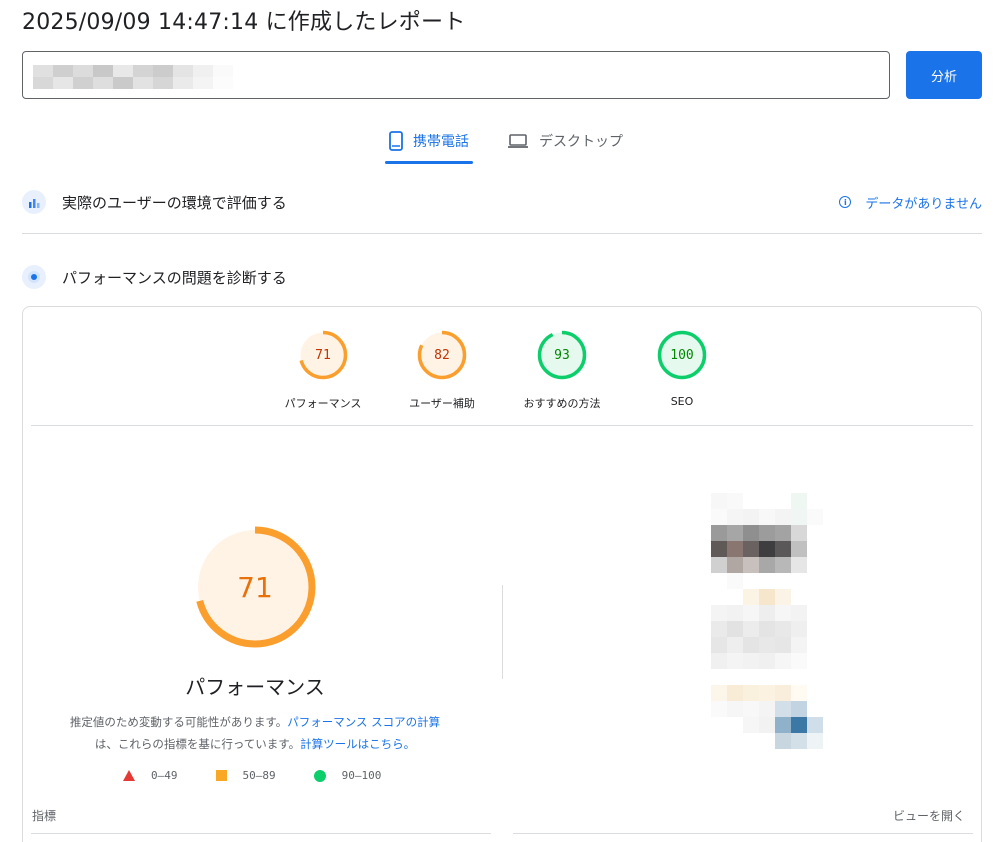 This screenshot has width=1002, height=842. I want to click on device-tabs: 携帯電話 デスクトップ, so click(521, 144).